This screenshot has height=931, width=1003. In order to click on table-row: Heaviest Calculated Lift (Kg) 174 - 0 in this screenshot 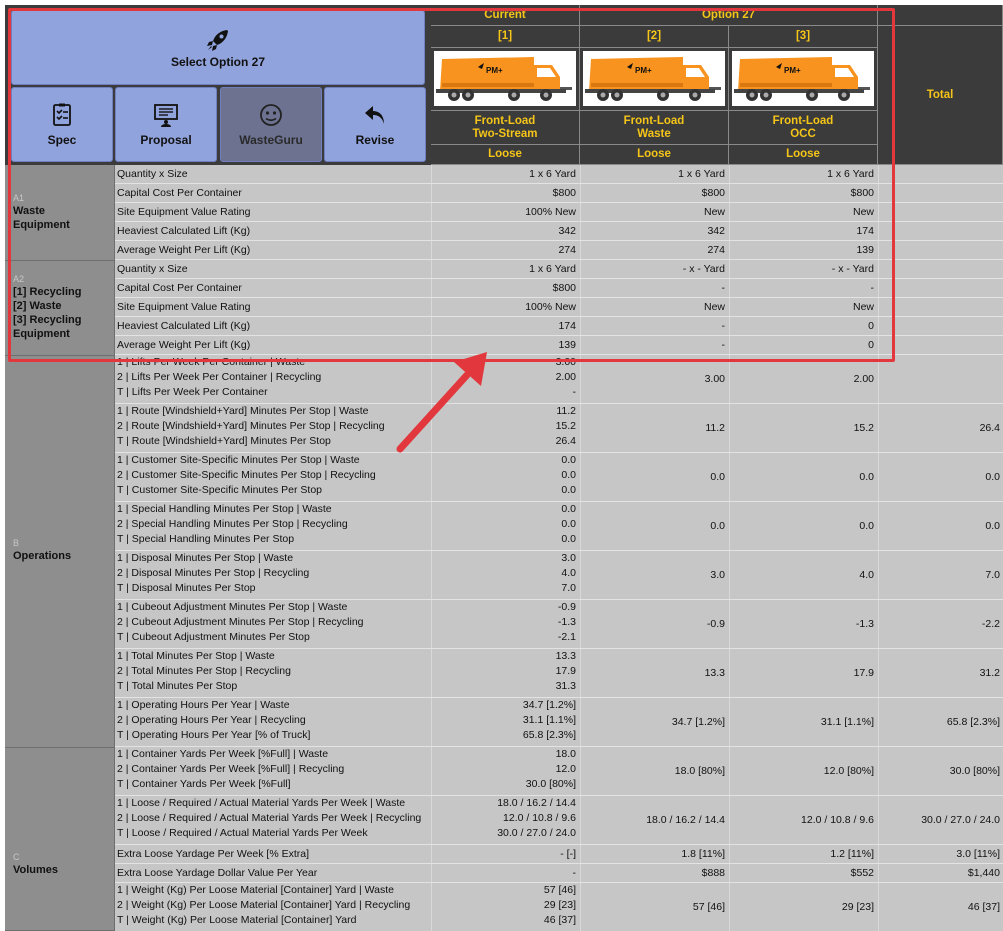, I will do `click(559, 326)`.